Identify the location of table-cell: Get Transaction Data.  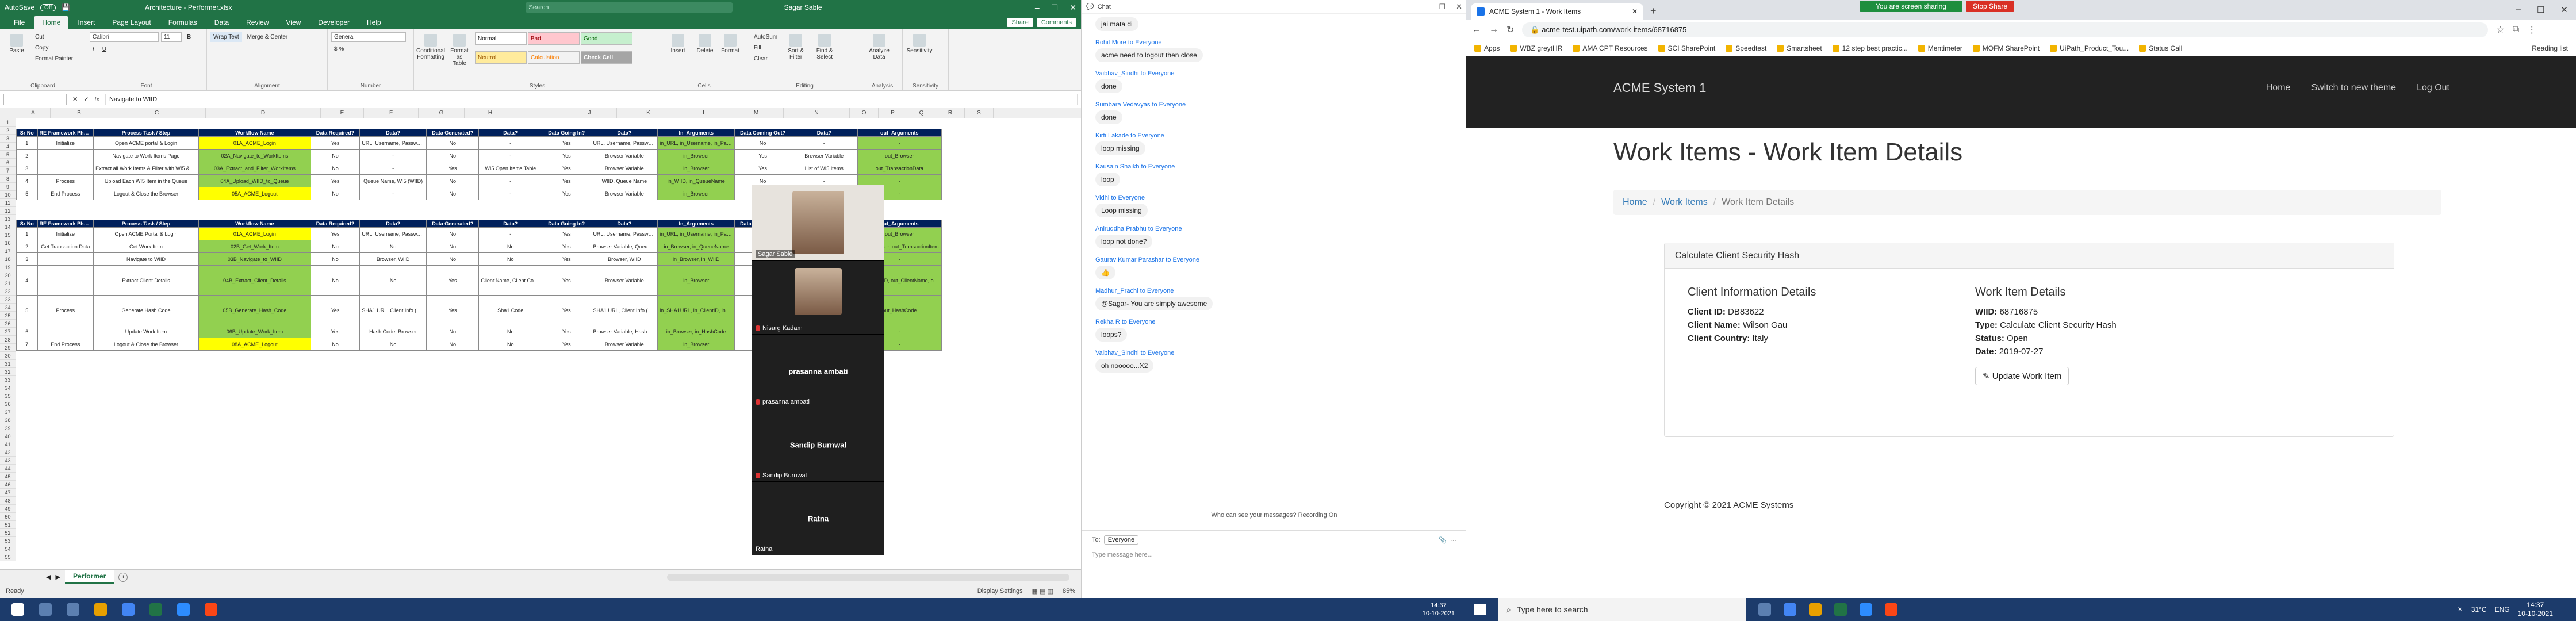
(65, 246).